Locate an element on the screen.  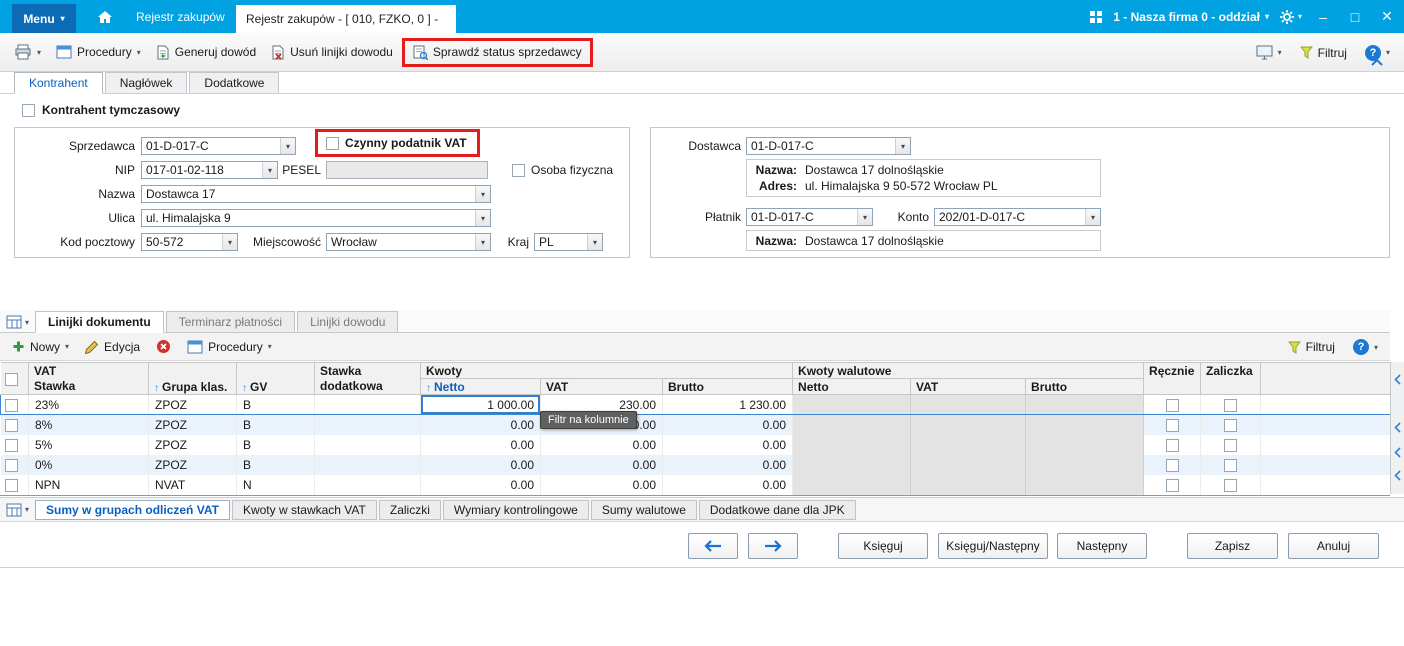
col-header-recznie: Ręcznie is located at coordinates (1172, 378).